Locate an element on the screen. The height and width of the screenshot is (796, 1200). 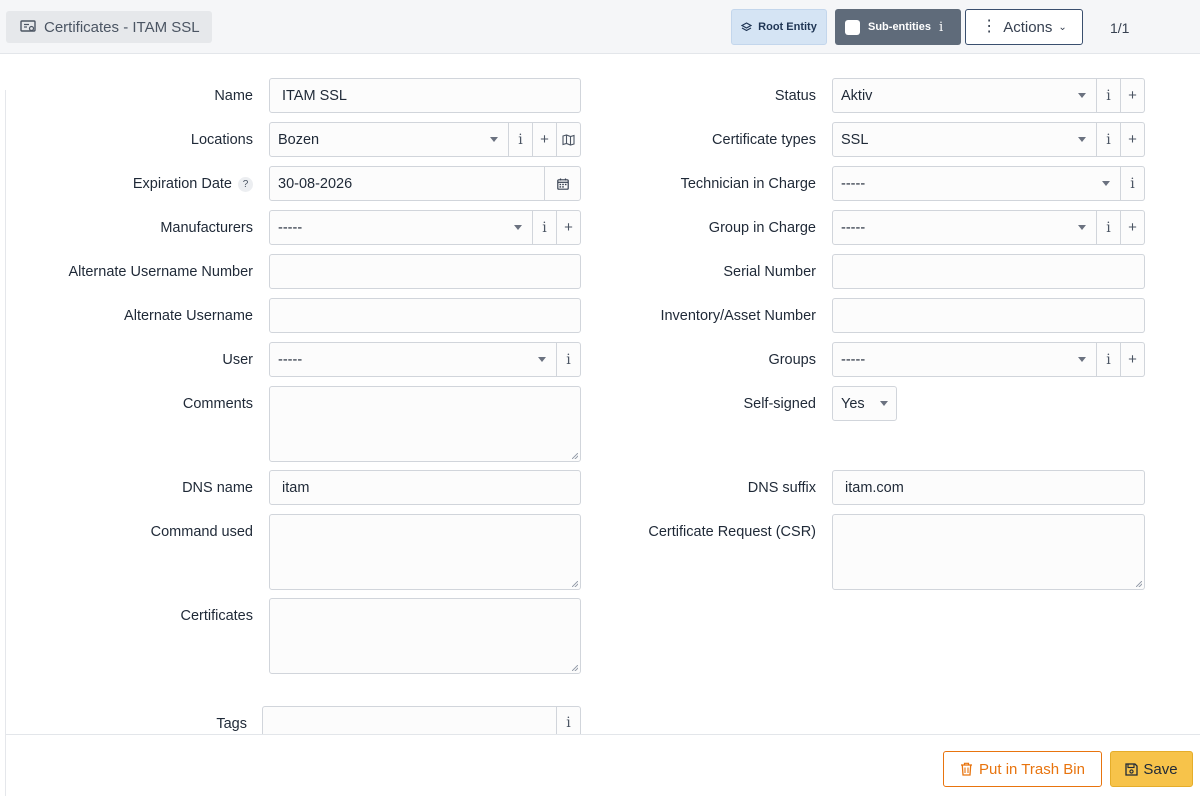
comments-label: Comments is located at coordinates (217, 404).